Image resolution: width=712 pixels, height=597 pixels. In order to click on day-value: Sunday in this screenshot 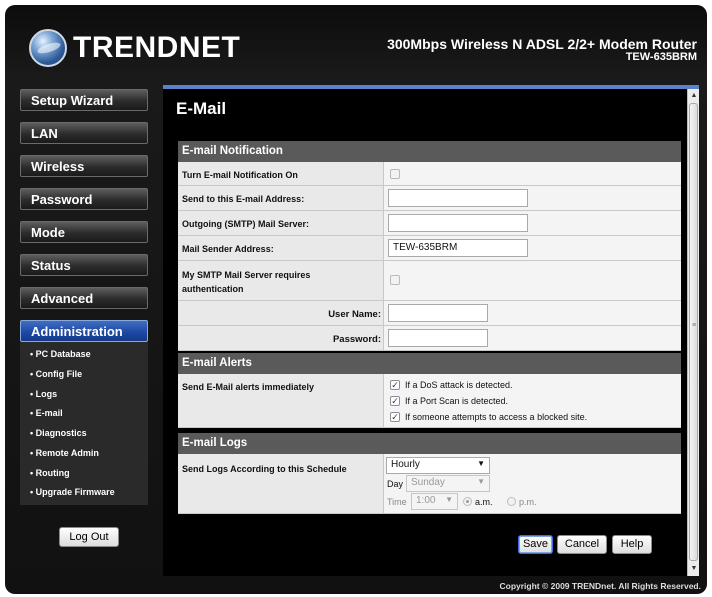, I will do `click(428, 482)`.